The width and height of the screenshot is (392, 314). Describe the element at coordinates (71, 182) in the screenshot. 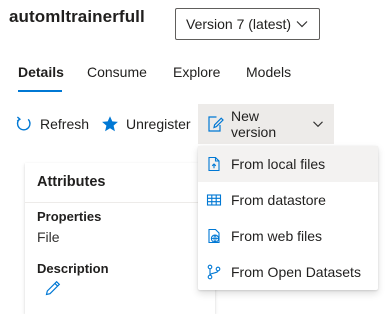

I see `attributes-title: Attributes` at that location.